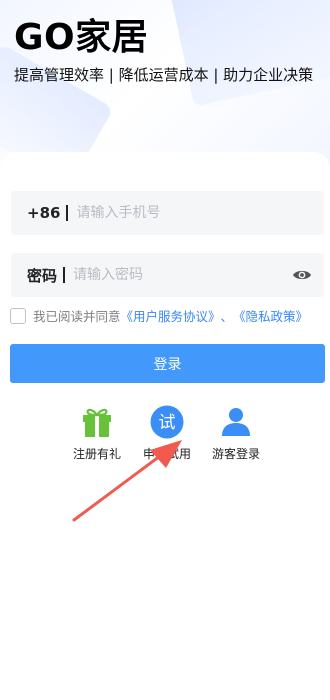 The width and height of the screenshot is (330, 700). Describe the element at coordinates (200, 213) in the screenshot. I see `phone-input` at that location.